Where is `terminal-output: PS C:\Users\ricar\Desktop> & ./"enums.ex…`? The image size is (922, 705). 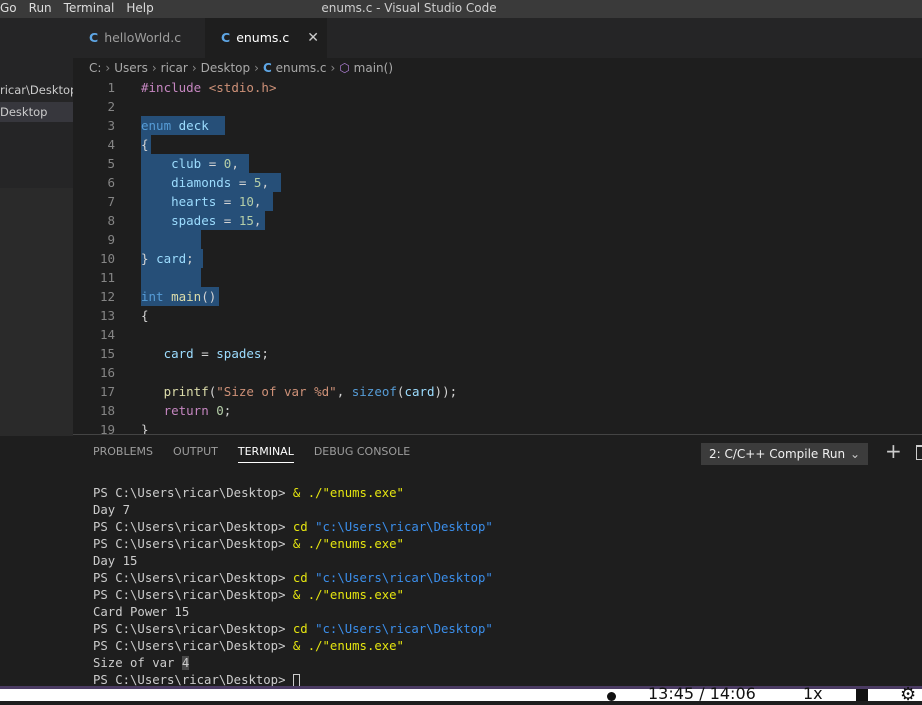 terminal-output: PS C:\Users\ricar\Desktop> & ./"enums.ex… is located at coordinates (293, 587).